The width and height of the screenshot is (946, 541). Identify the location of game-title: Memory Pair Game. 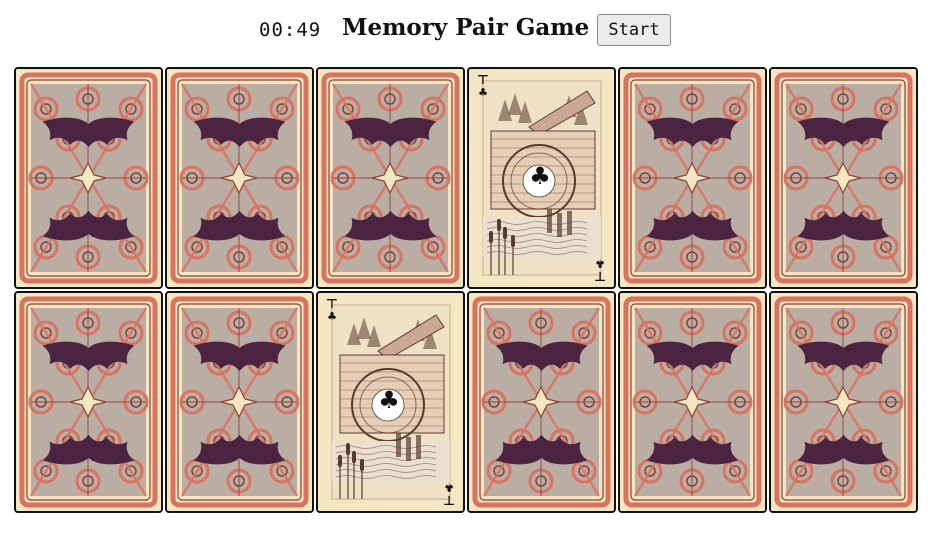
(466, 27).